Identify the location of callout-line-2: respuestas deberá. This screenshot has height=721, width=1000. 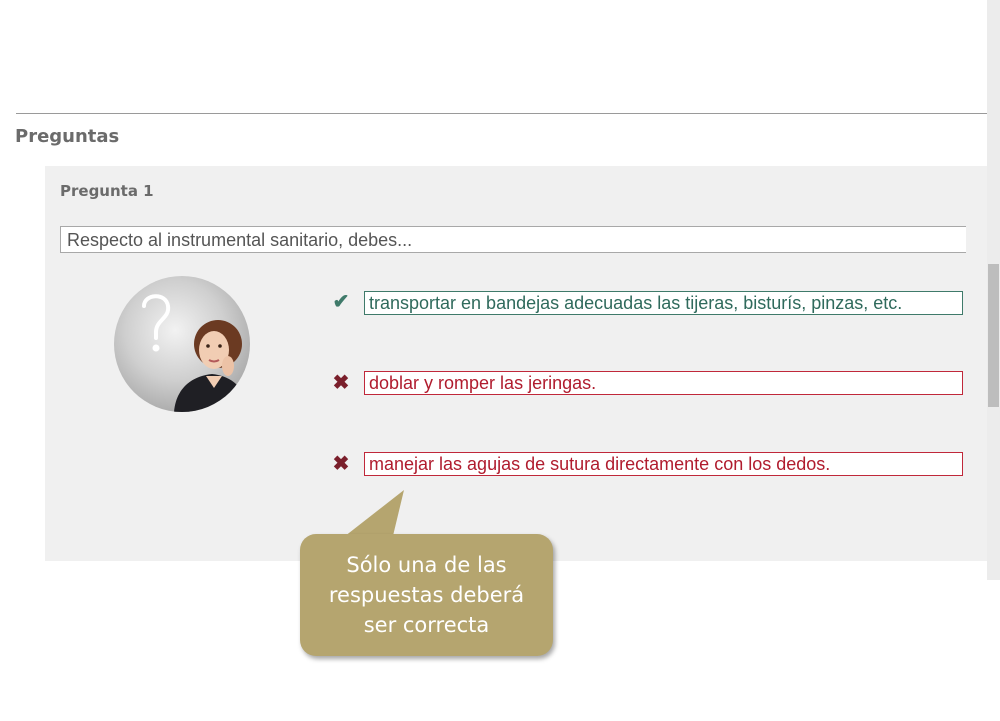
(426, 595).